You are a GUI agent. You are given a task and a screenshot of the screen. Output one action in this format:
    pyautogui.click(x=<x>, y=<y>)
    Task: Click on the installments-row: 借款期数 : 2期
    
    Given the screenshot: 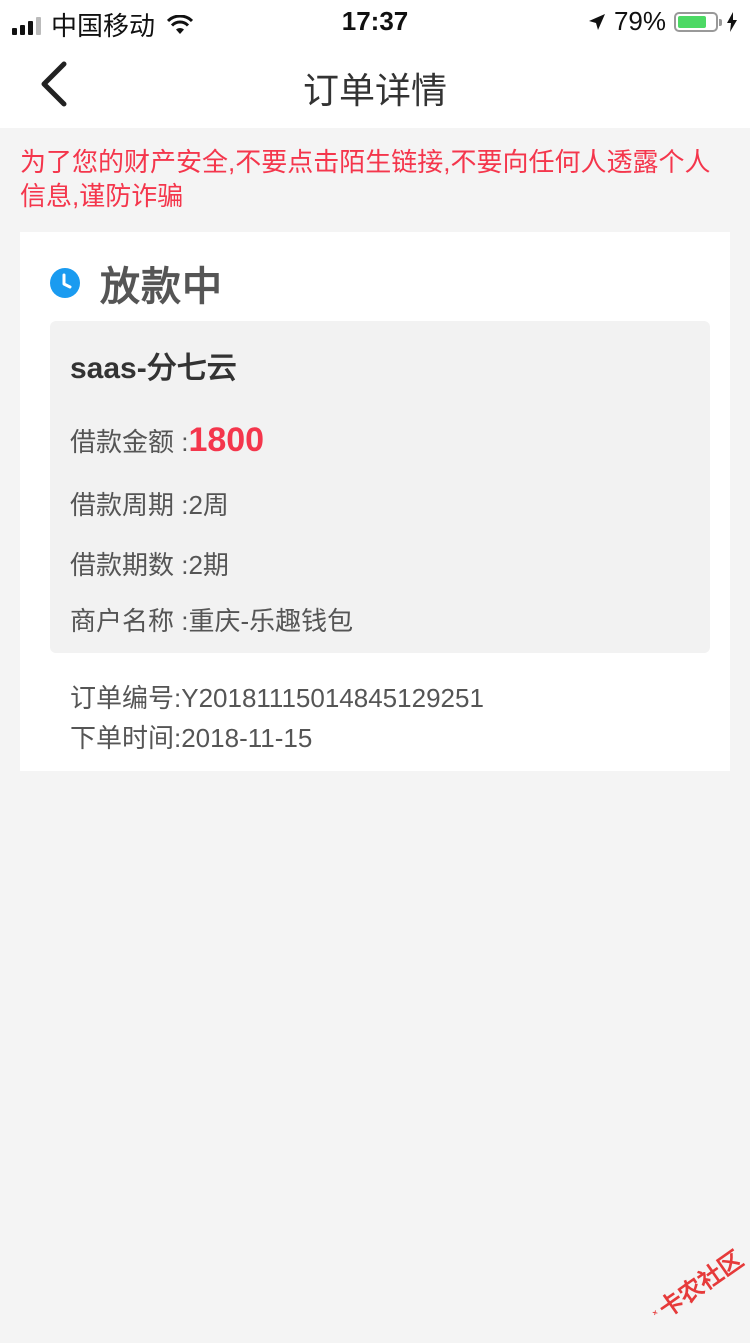 What is the action you would take?
    pyautogui.click(x=149, y=563)
    